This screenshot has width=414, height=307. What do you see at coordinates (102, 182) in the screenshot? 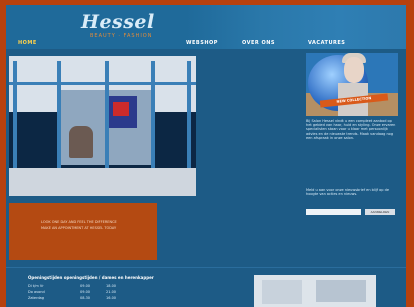
I see `photo-floor` at bounding box center [102, 182].